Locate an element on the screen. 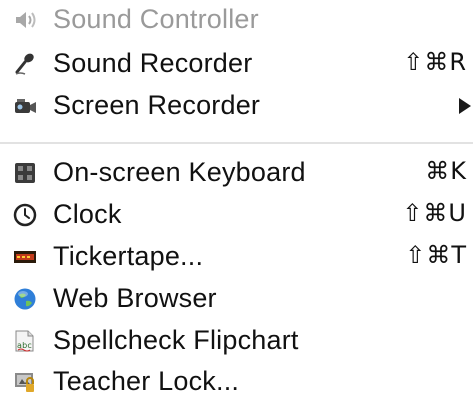 The height and width of the screenshot is (402, 473). menu-separator is located at coordinates (236, 143).